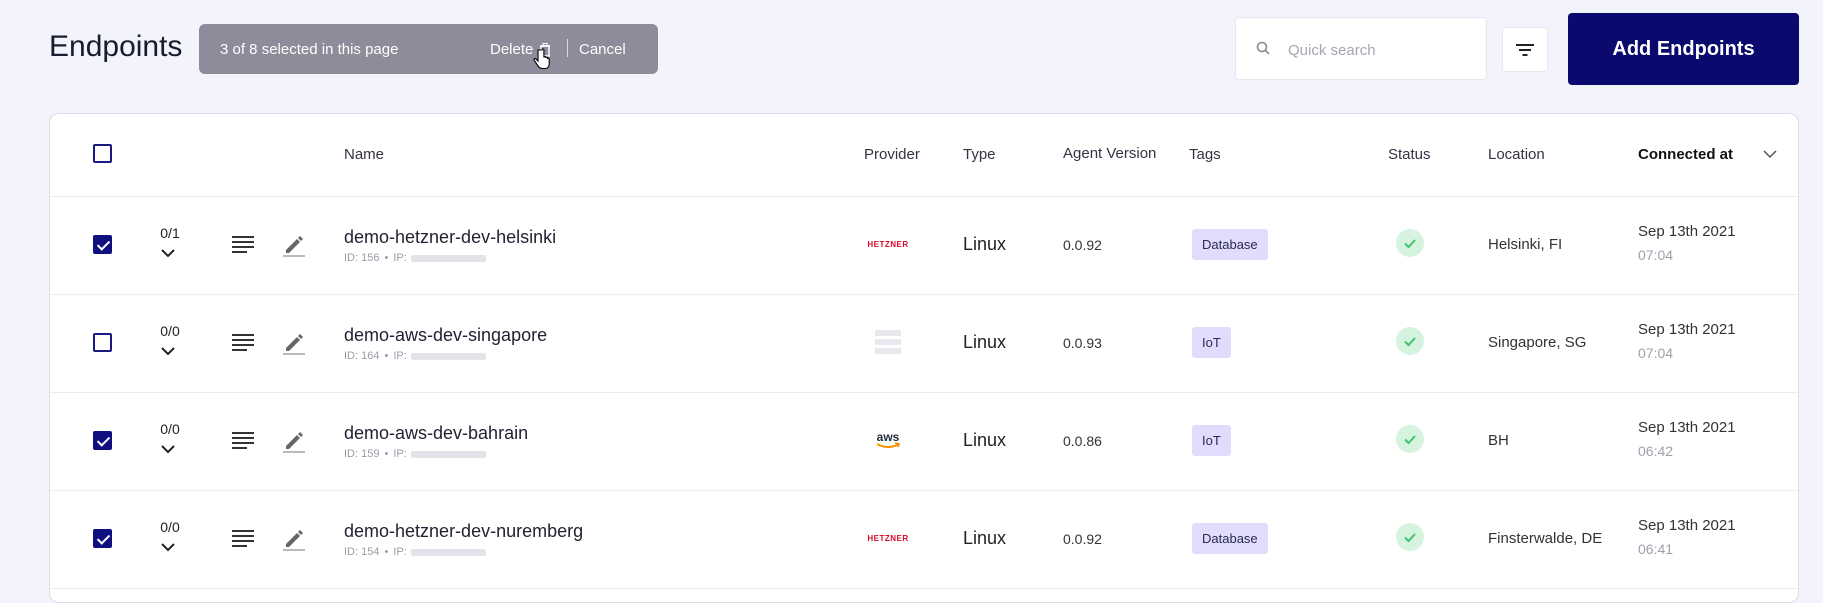 Image resolution: width=1823 pixels, height=603 pixels. Describe the element at coordinates (1770, 154) in the screenshot. I see `sort-chevron-down-icon` at that location.